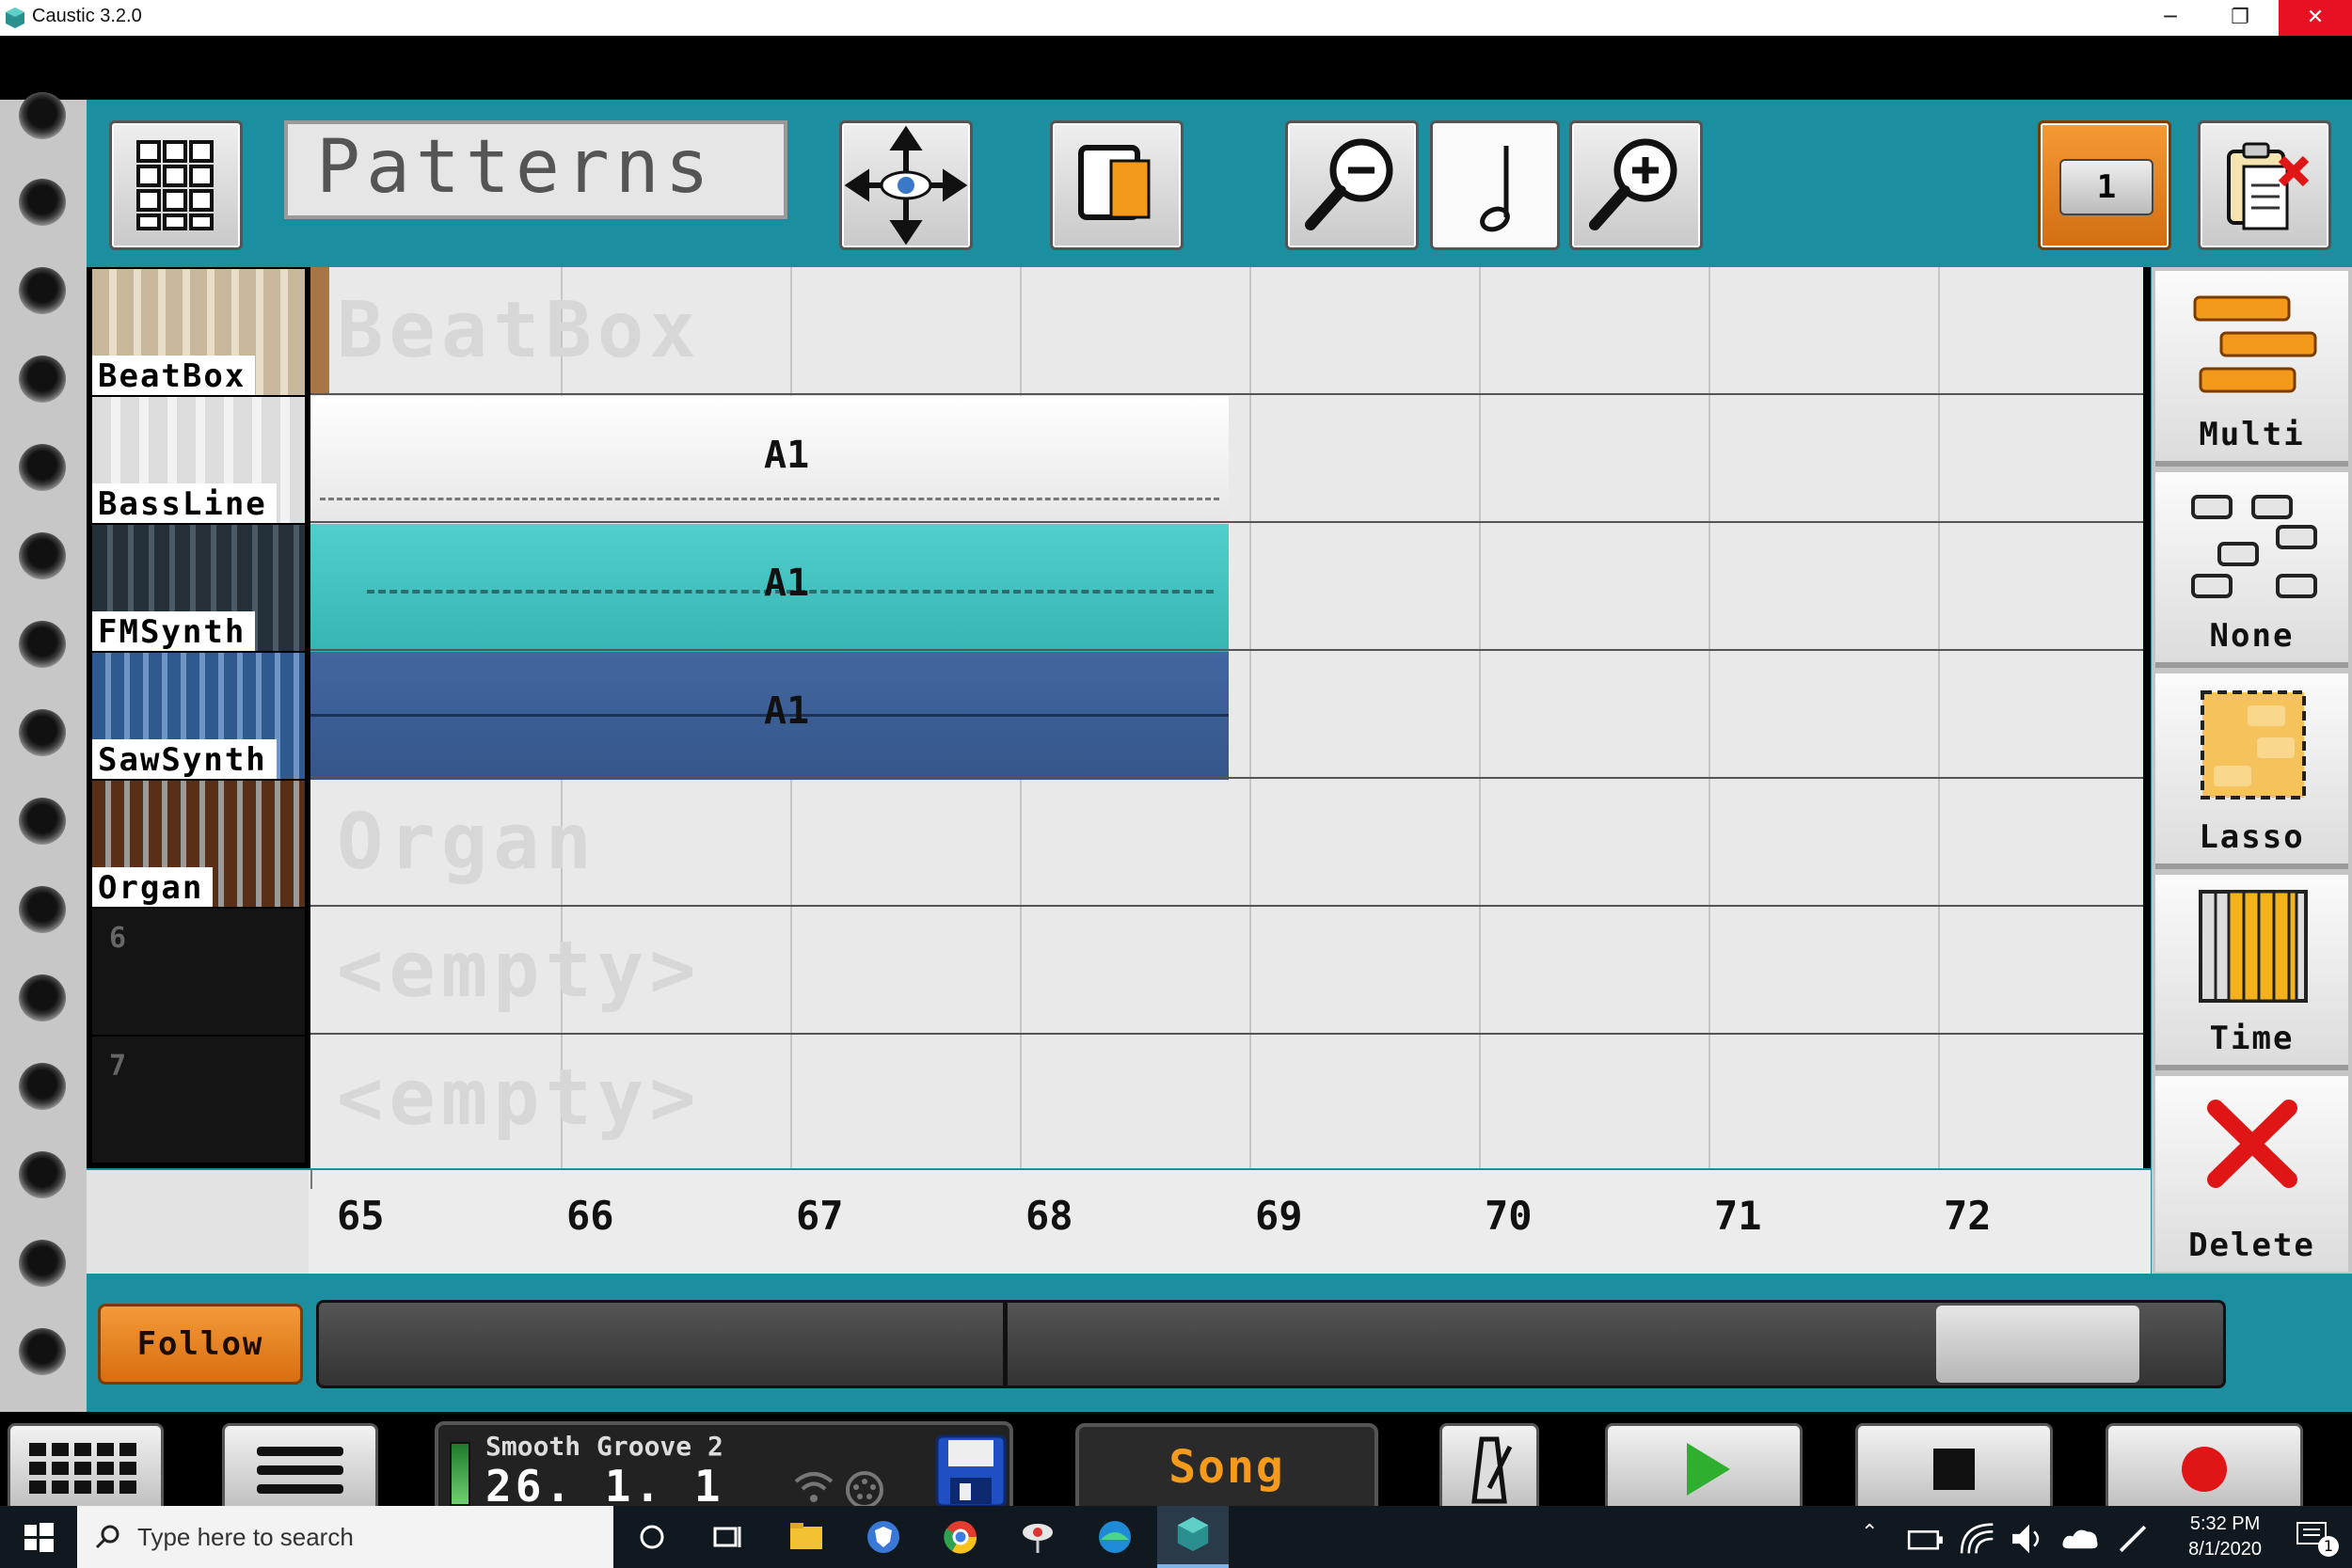 The height and width of the screenshot is (1568, 2352). Describe the element at coordinates (1193, 1534) in the screenshot. I see `caustic-taskbar-icon` at that location.